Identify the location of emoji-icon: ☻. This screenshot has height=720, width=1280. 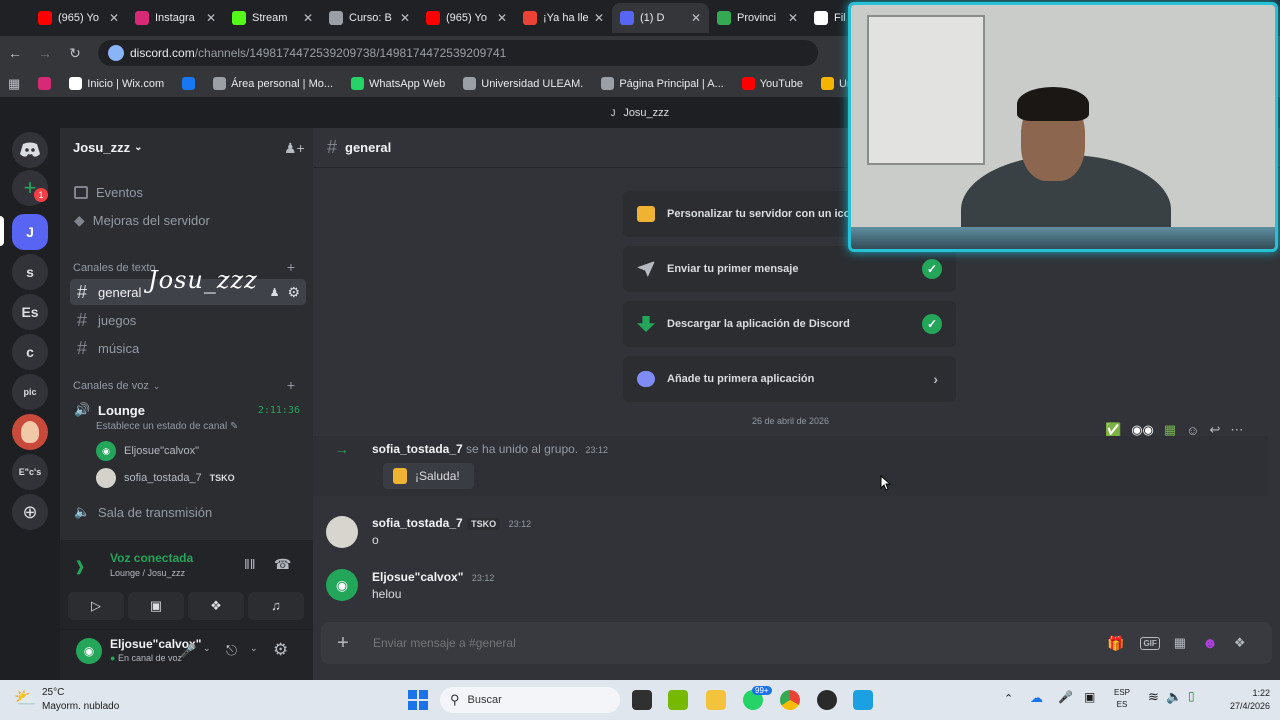
(1210, 643).